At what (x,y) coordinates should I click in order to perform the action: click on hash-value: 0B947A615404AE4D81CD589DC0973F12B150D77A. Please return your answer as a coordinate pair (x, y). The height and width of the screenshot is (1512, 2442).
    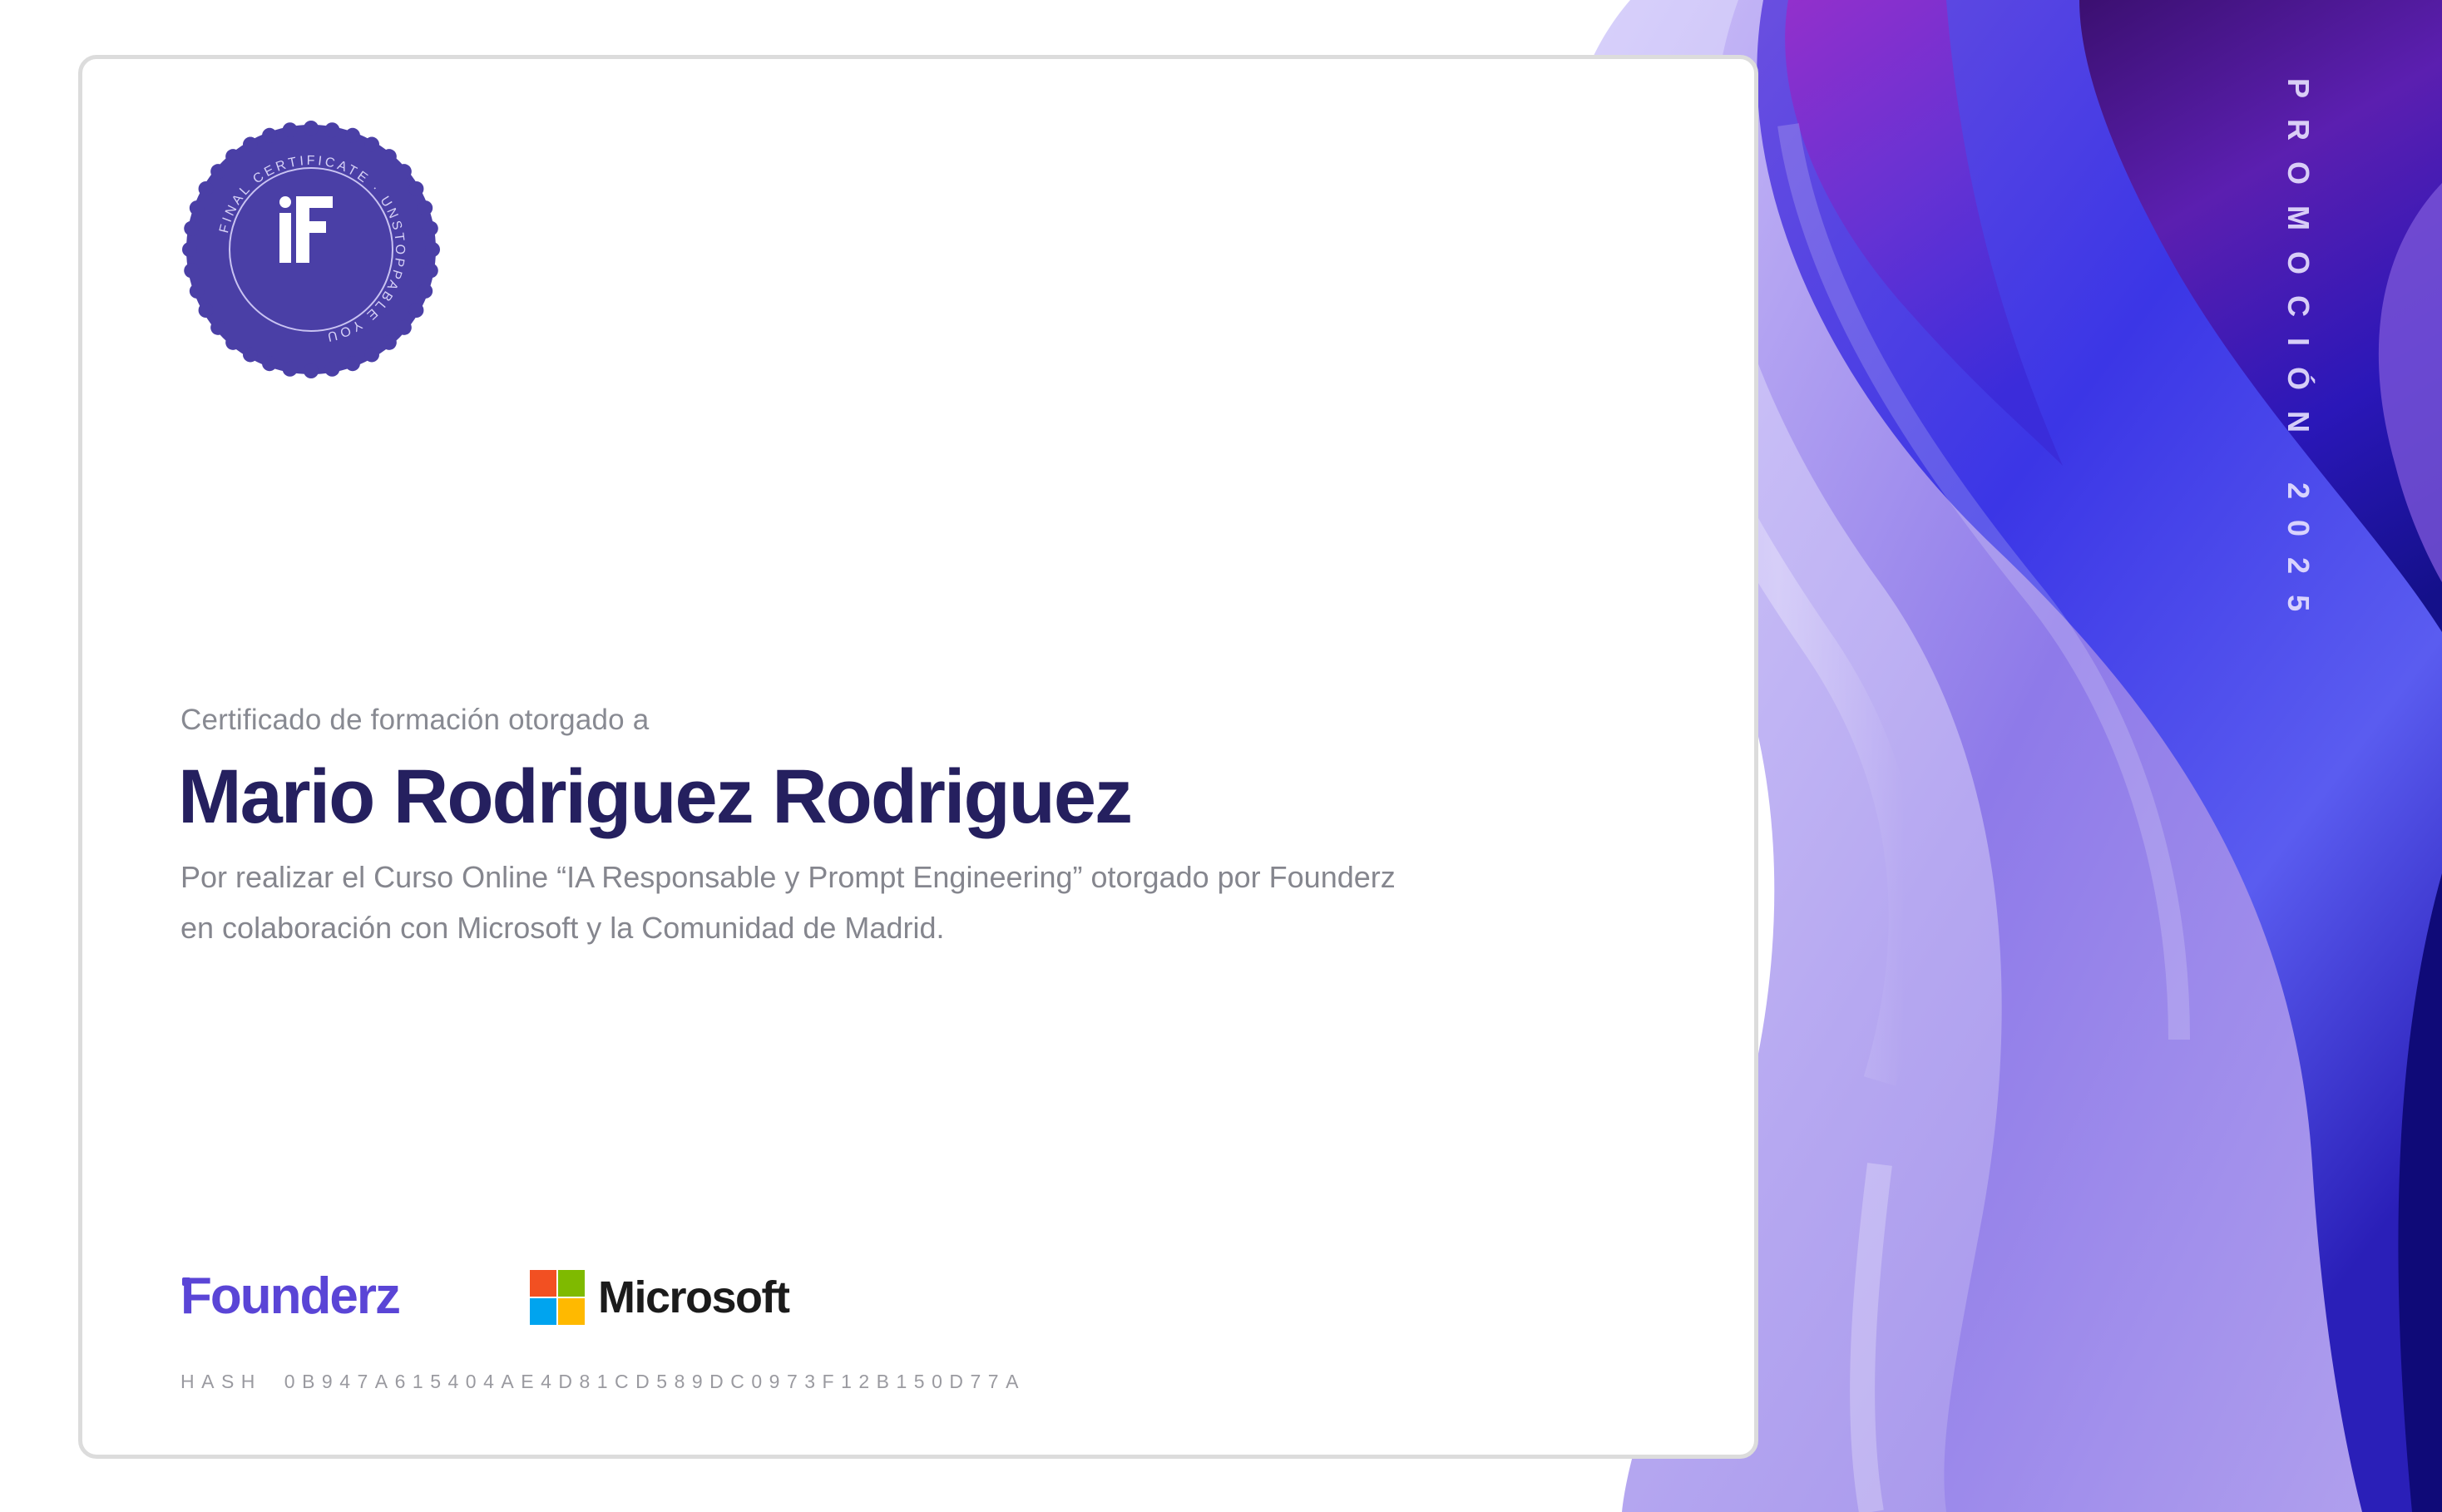
    Looking at the image, I should click on (655, 1381).